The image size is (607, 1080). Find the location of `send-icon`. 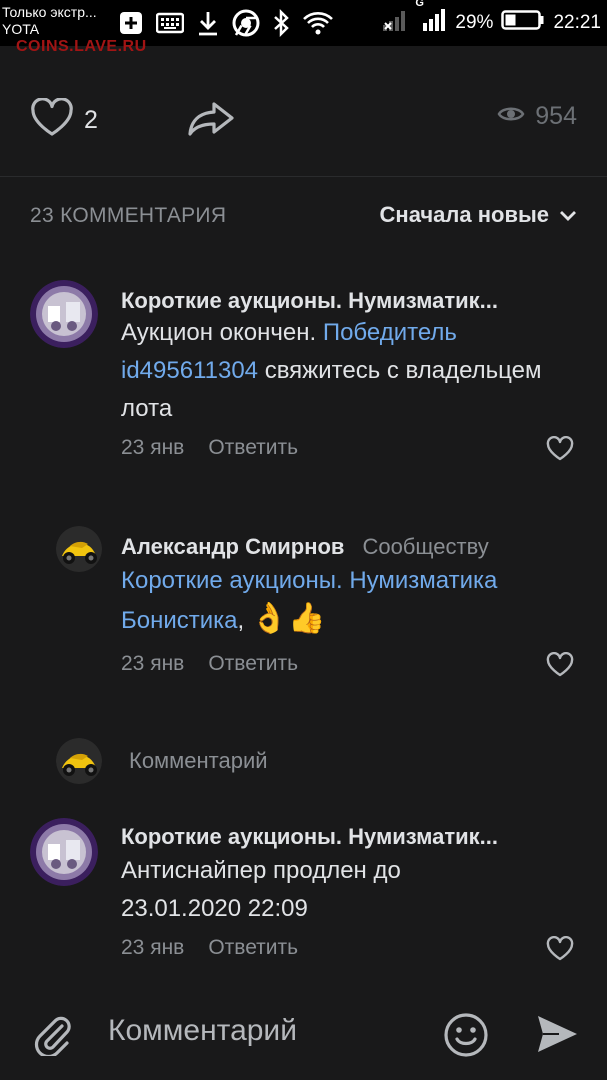

send-icon is located at coordinates (557, 1038).